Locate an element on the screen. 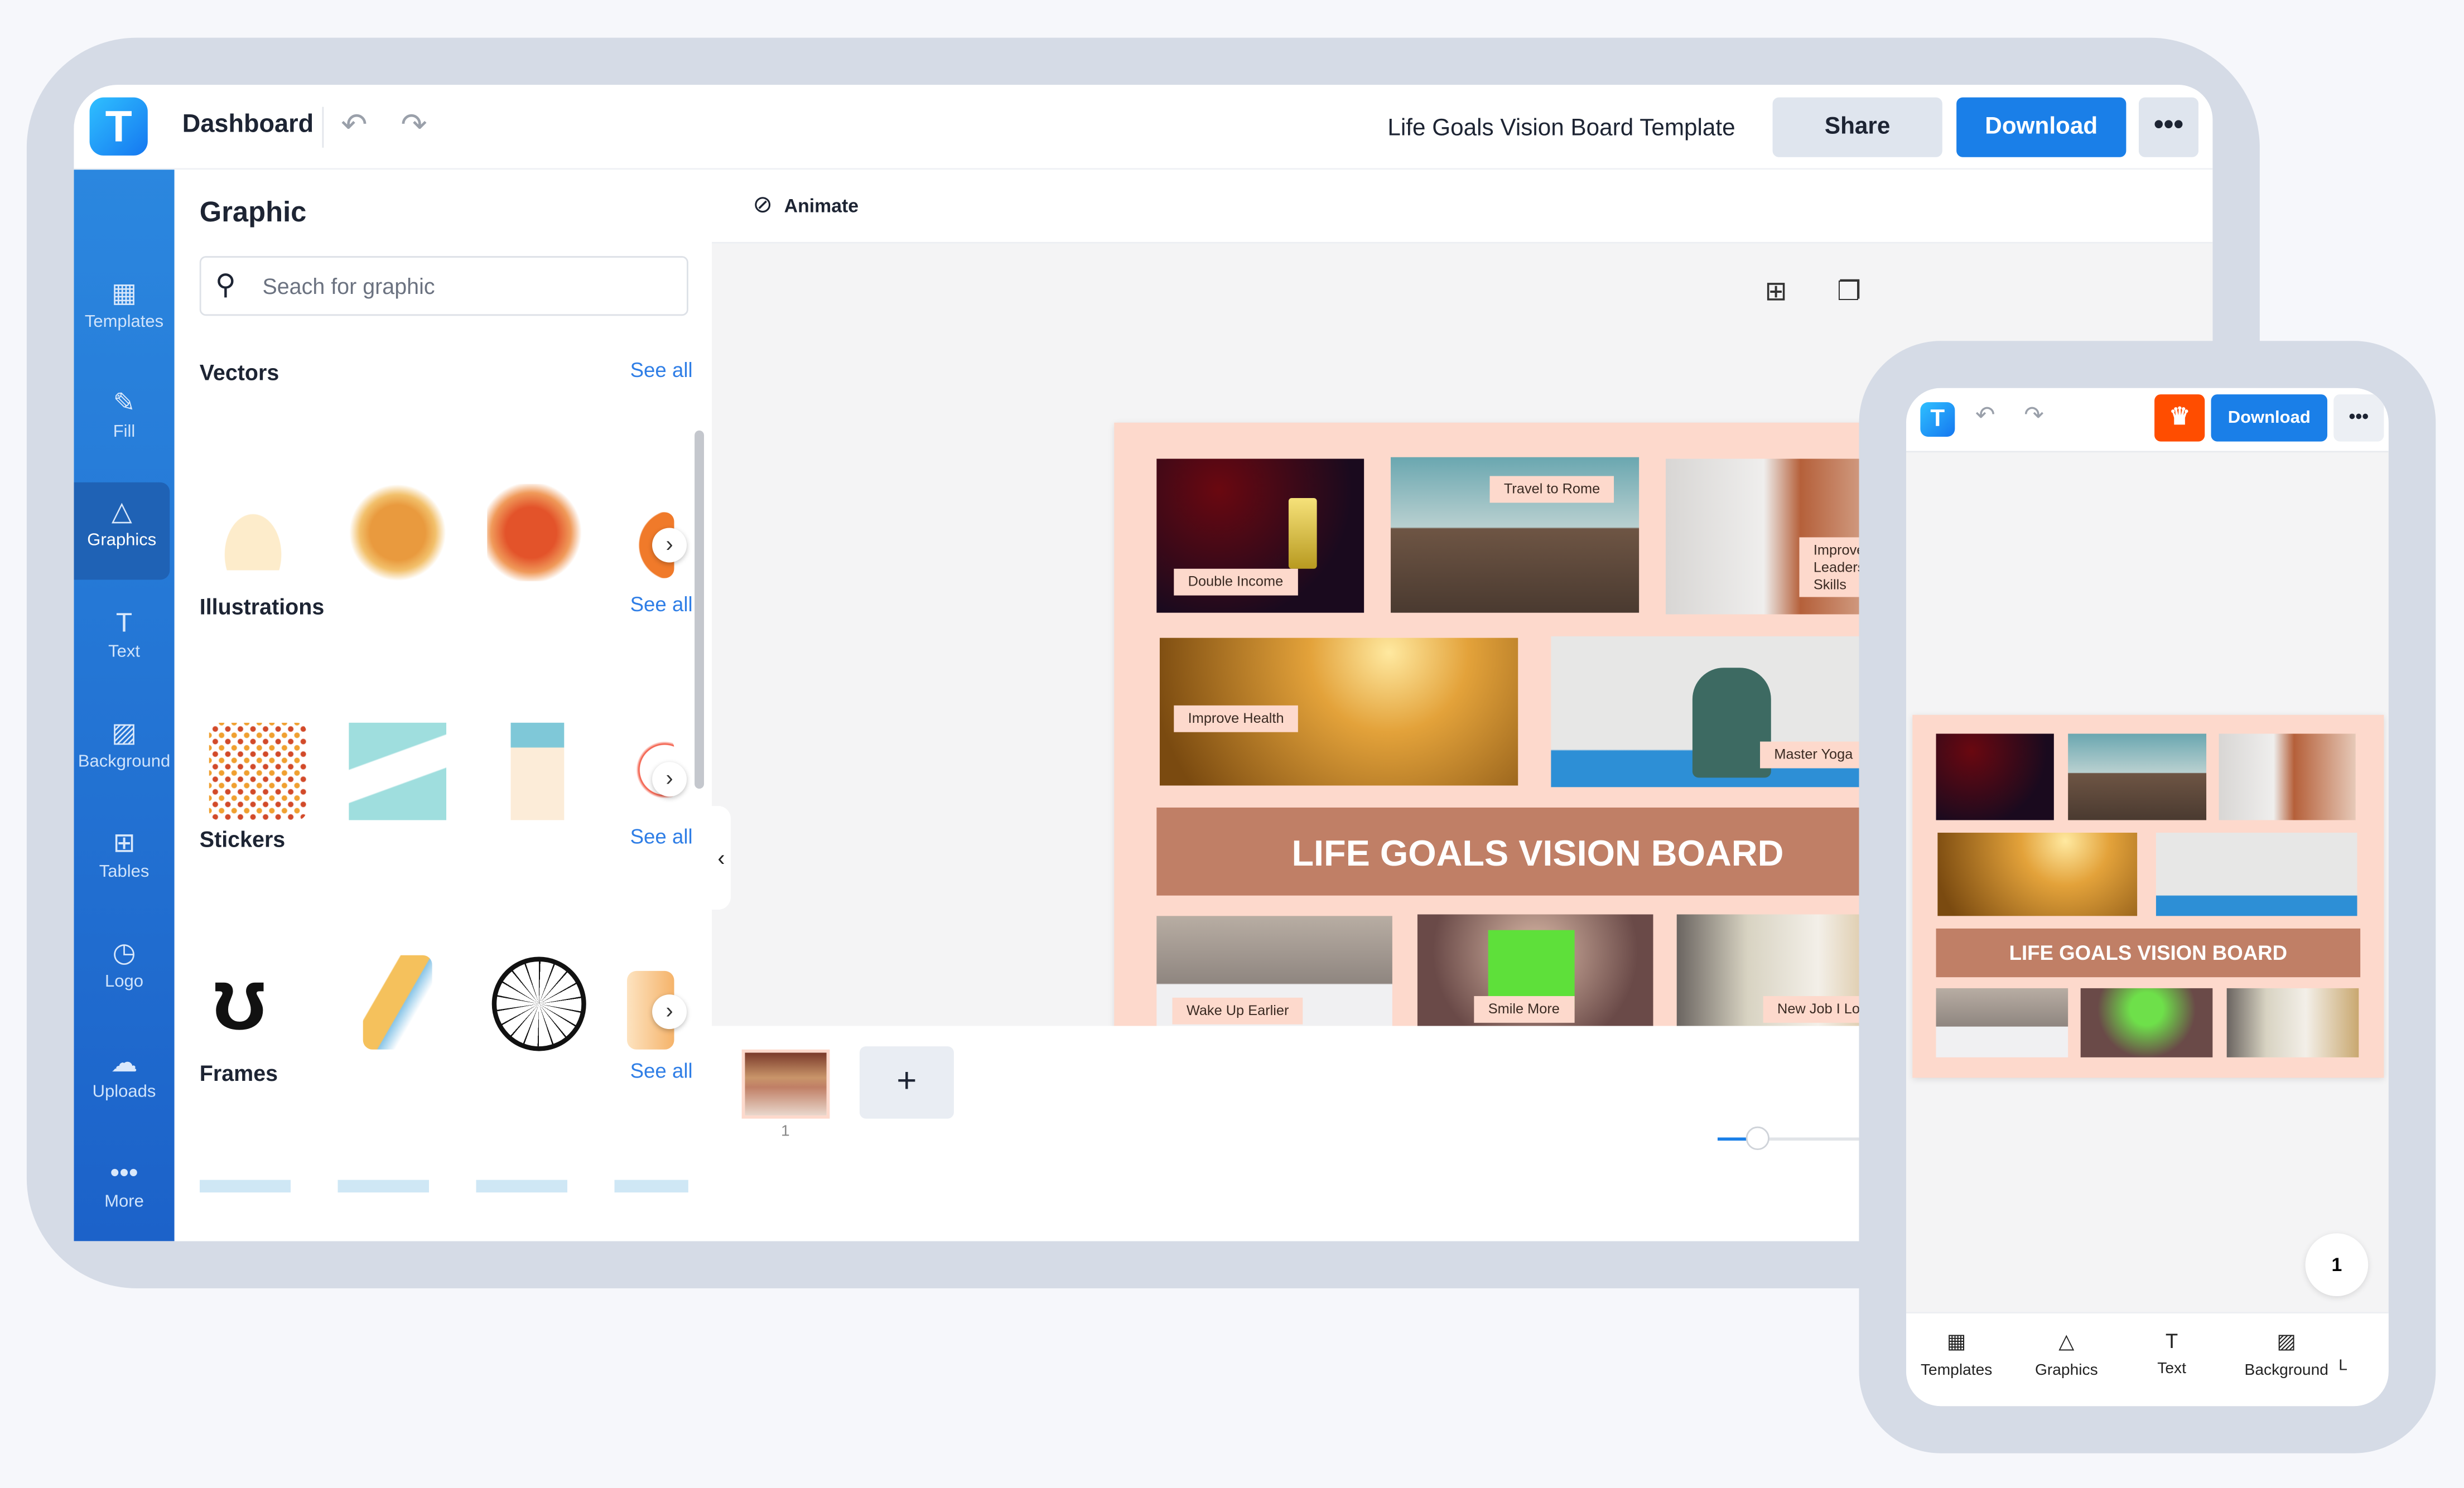 The width and height of the screenshot is (2464, 1488). vectors-next-arrow: › is located at coordinates (669, 545).